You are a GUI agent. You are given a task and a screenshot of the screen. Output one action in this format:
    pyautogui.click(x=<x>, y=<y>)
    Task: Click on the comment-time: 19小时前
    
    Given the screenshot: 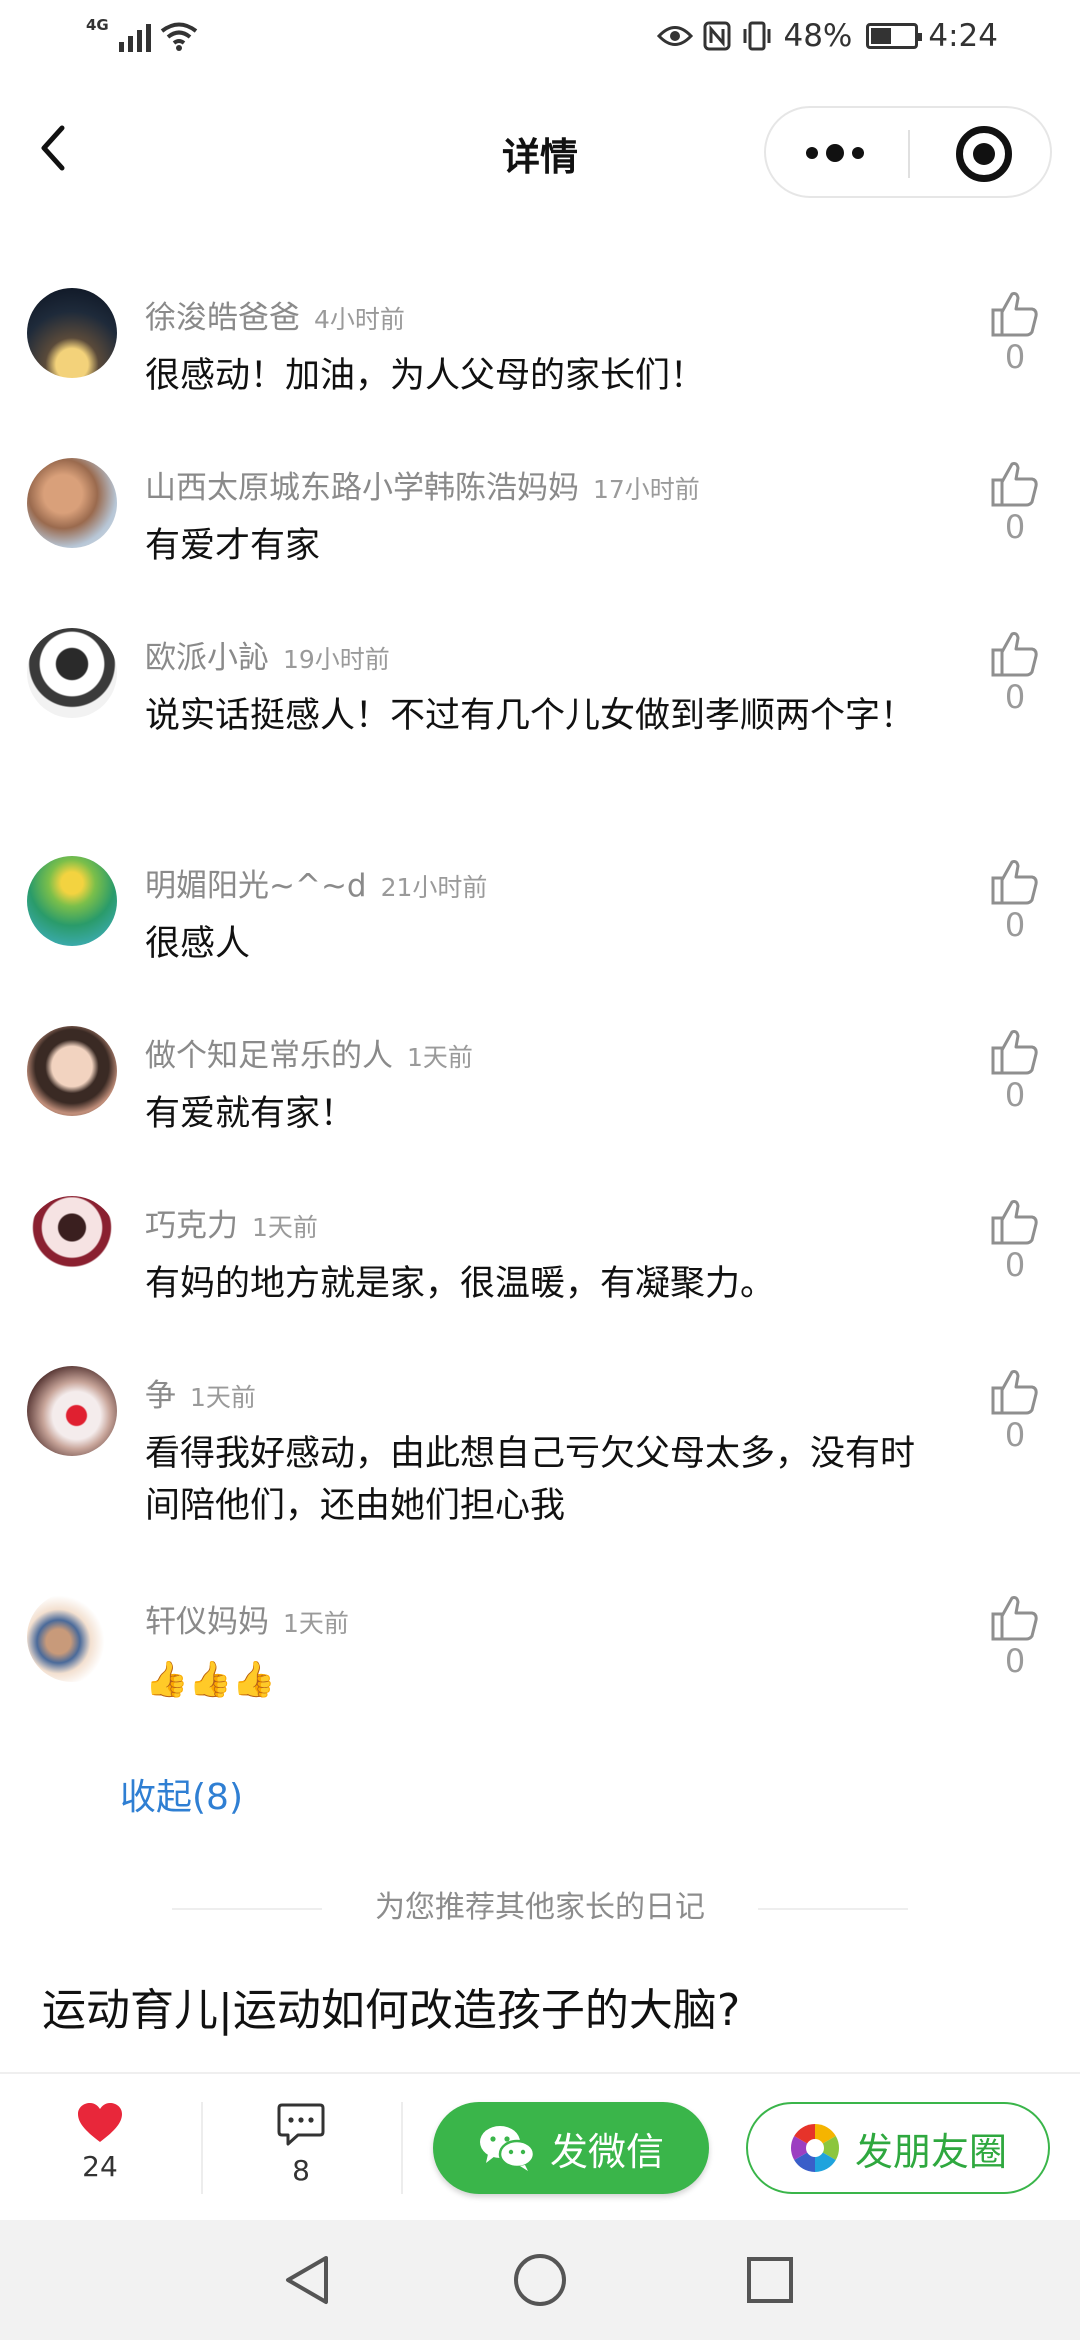 What is the action you would take?
    pyautogui.click(x=336, y=659)
    